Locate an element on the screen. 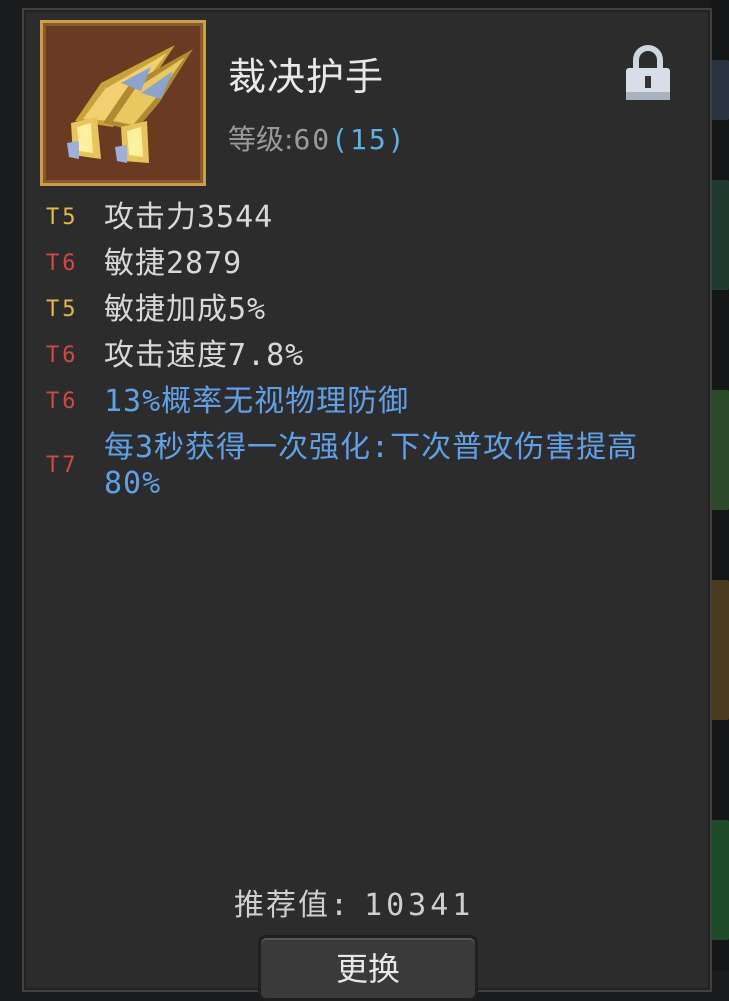  attribute-text: 攻击速度7.8% is located at coordinates (204, 355).